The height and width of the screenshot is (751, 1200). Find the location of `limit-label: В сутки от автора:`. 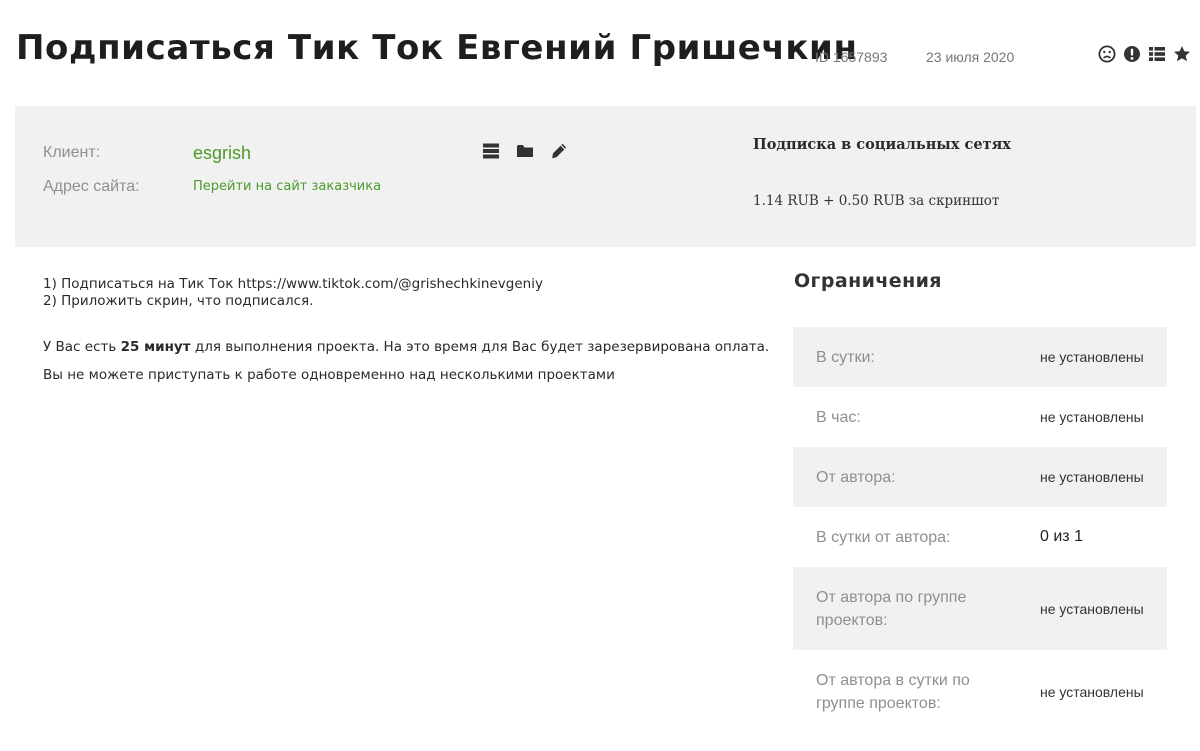

limit-label: В сутки от автора: is located at coordinates (883, 537).